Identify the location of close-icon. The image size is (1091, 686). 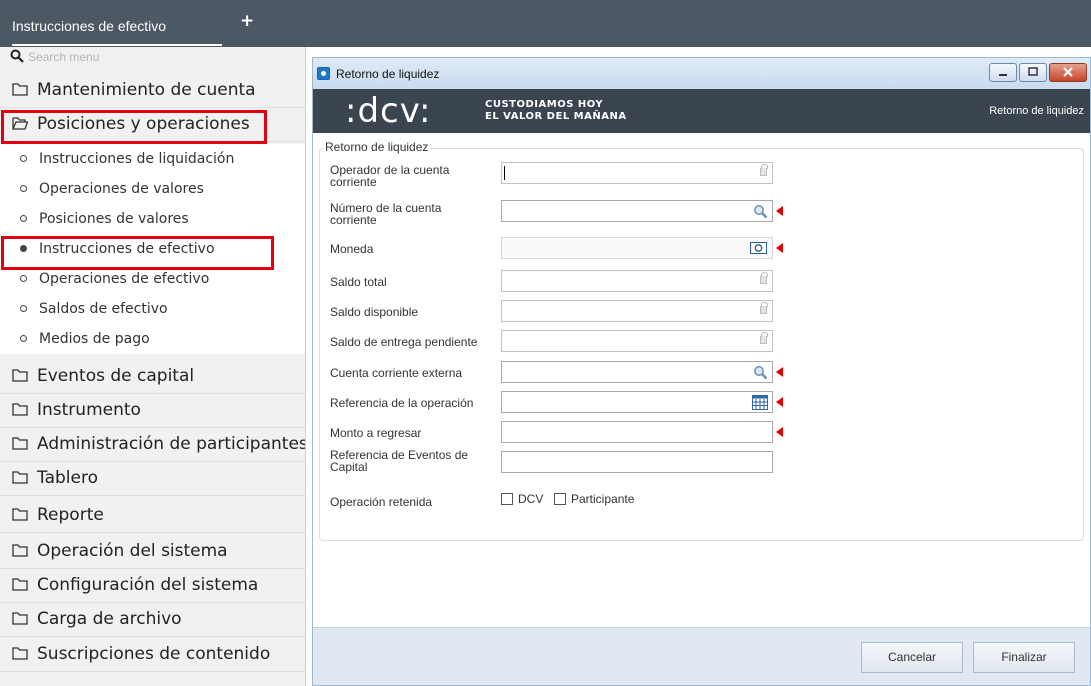
(1068, 72).